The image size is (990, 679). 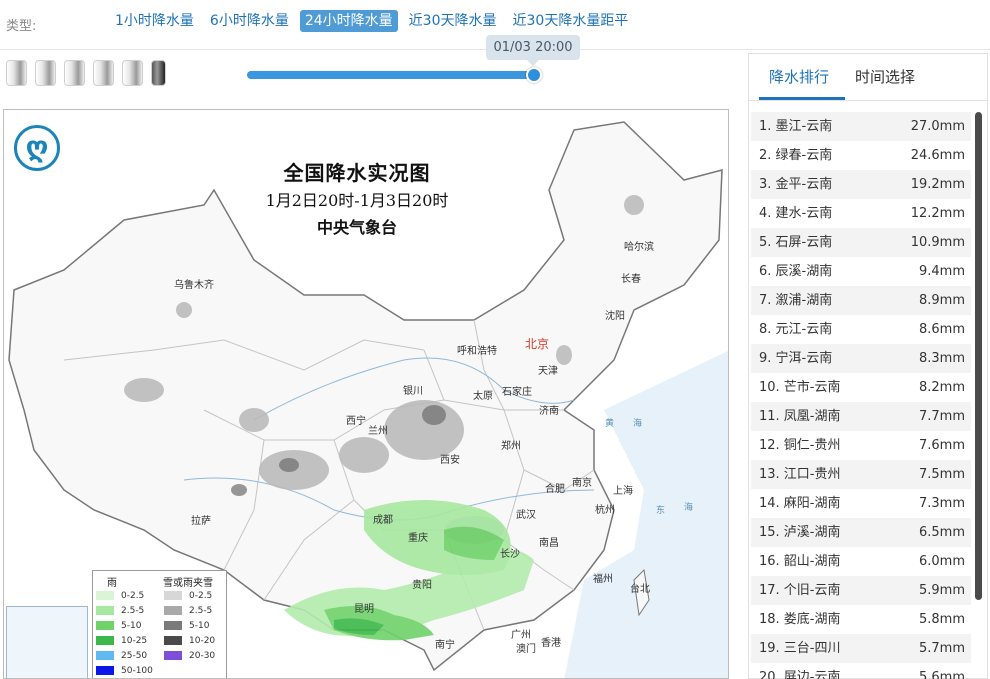 What do you see at coordinates (517, 392) in the screenshot?
I see `city-label: 石家庄` at bounding box center [517, 392].